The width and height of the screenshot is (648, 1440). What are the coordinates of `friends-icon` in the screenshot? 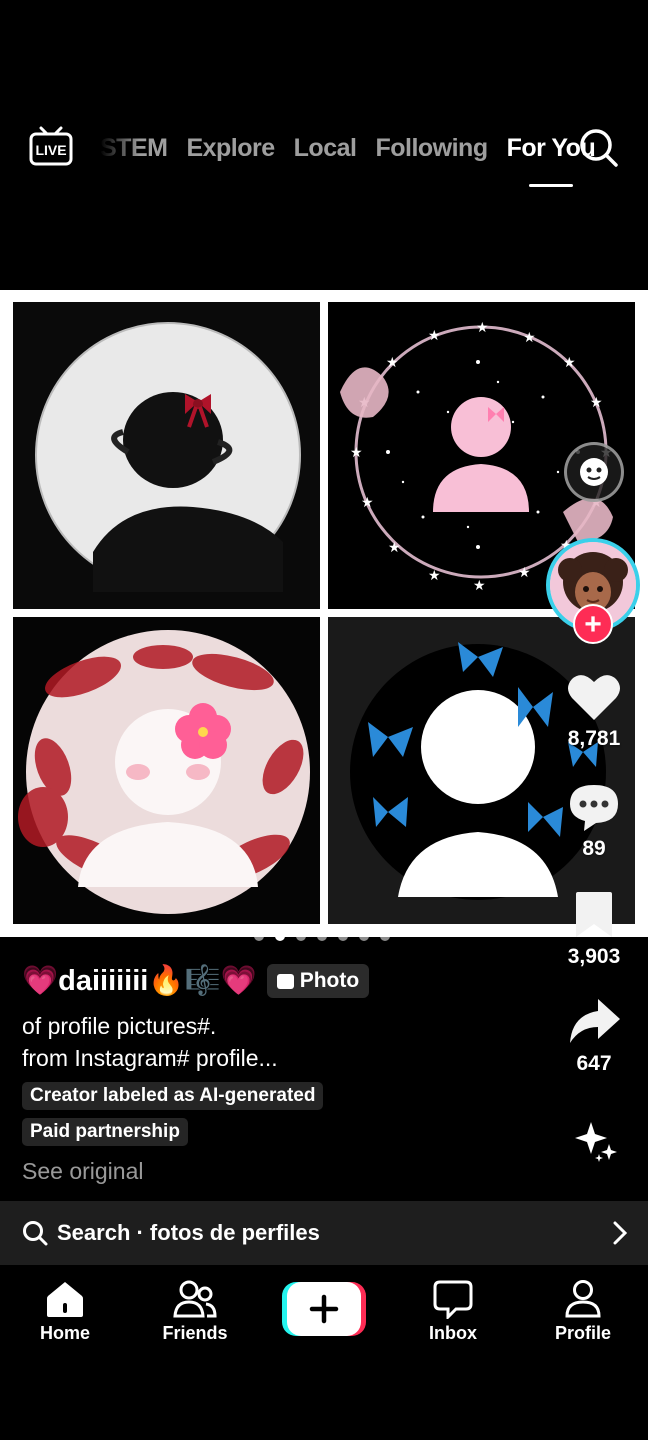 It's located at (195, 1299).